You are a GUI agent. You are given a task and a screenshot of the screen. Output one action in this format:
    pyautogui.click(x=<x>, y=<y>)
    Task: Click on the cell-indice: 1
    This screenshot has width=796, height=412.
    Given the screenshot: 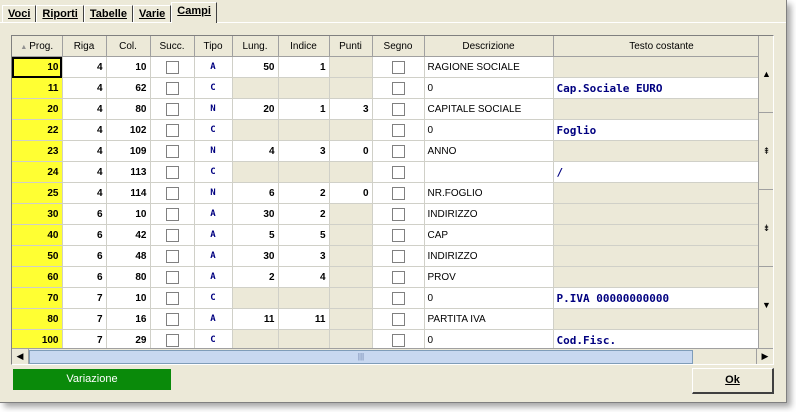 What is the action you would take?
    pyautogui.click(x=304, y=67)
    